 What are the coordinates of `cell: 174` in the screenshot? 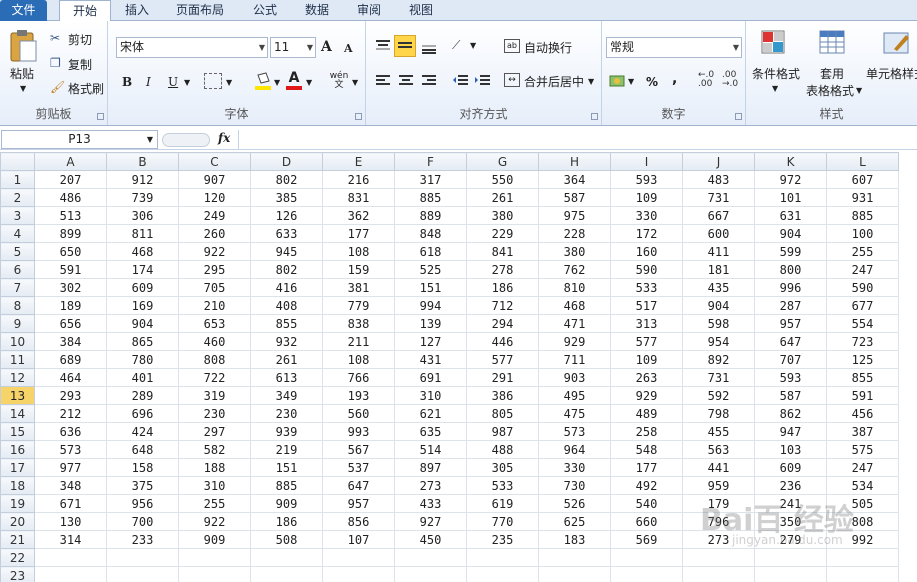 It's located at (142, 269).